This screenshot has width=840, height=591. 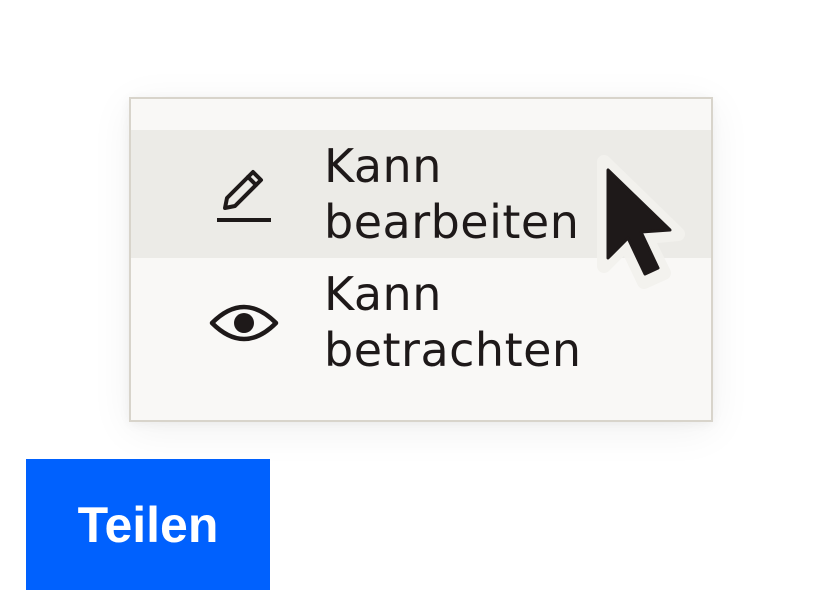 What do you see at coordinates (244, 195) in the screenshot?
I see `pencil-icon` at bounding box center [244, 195].